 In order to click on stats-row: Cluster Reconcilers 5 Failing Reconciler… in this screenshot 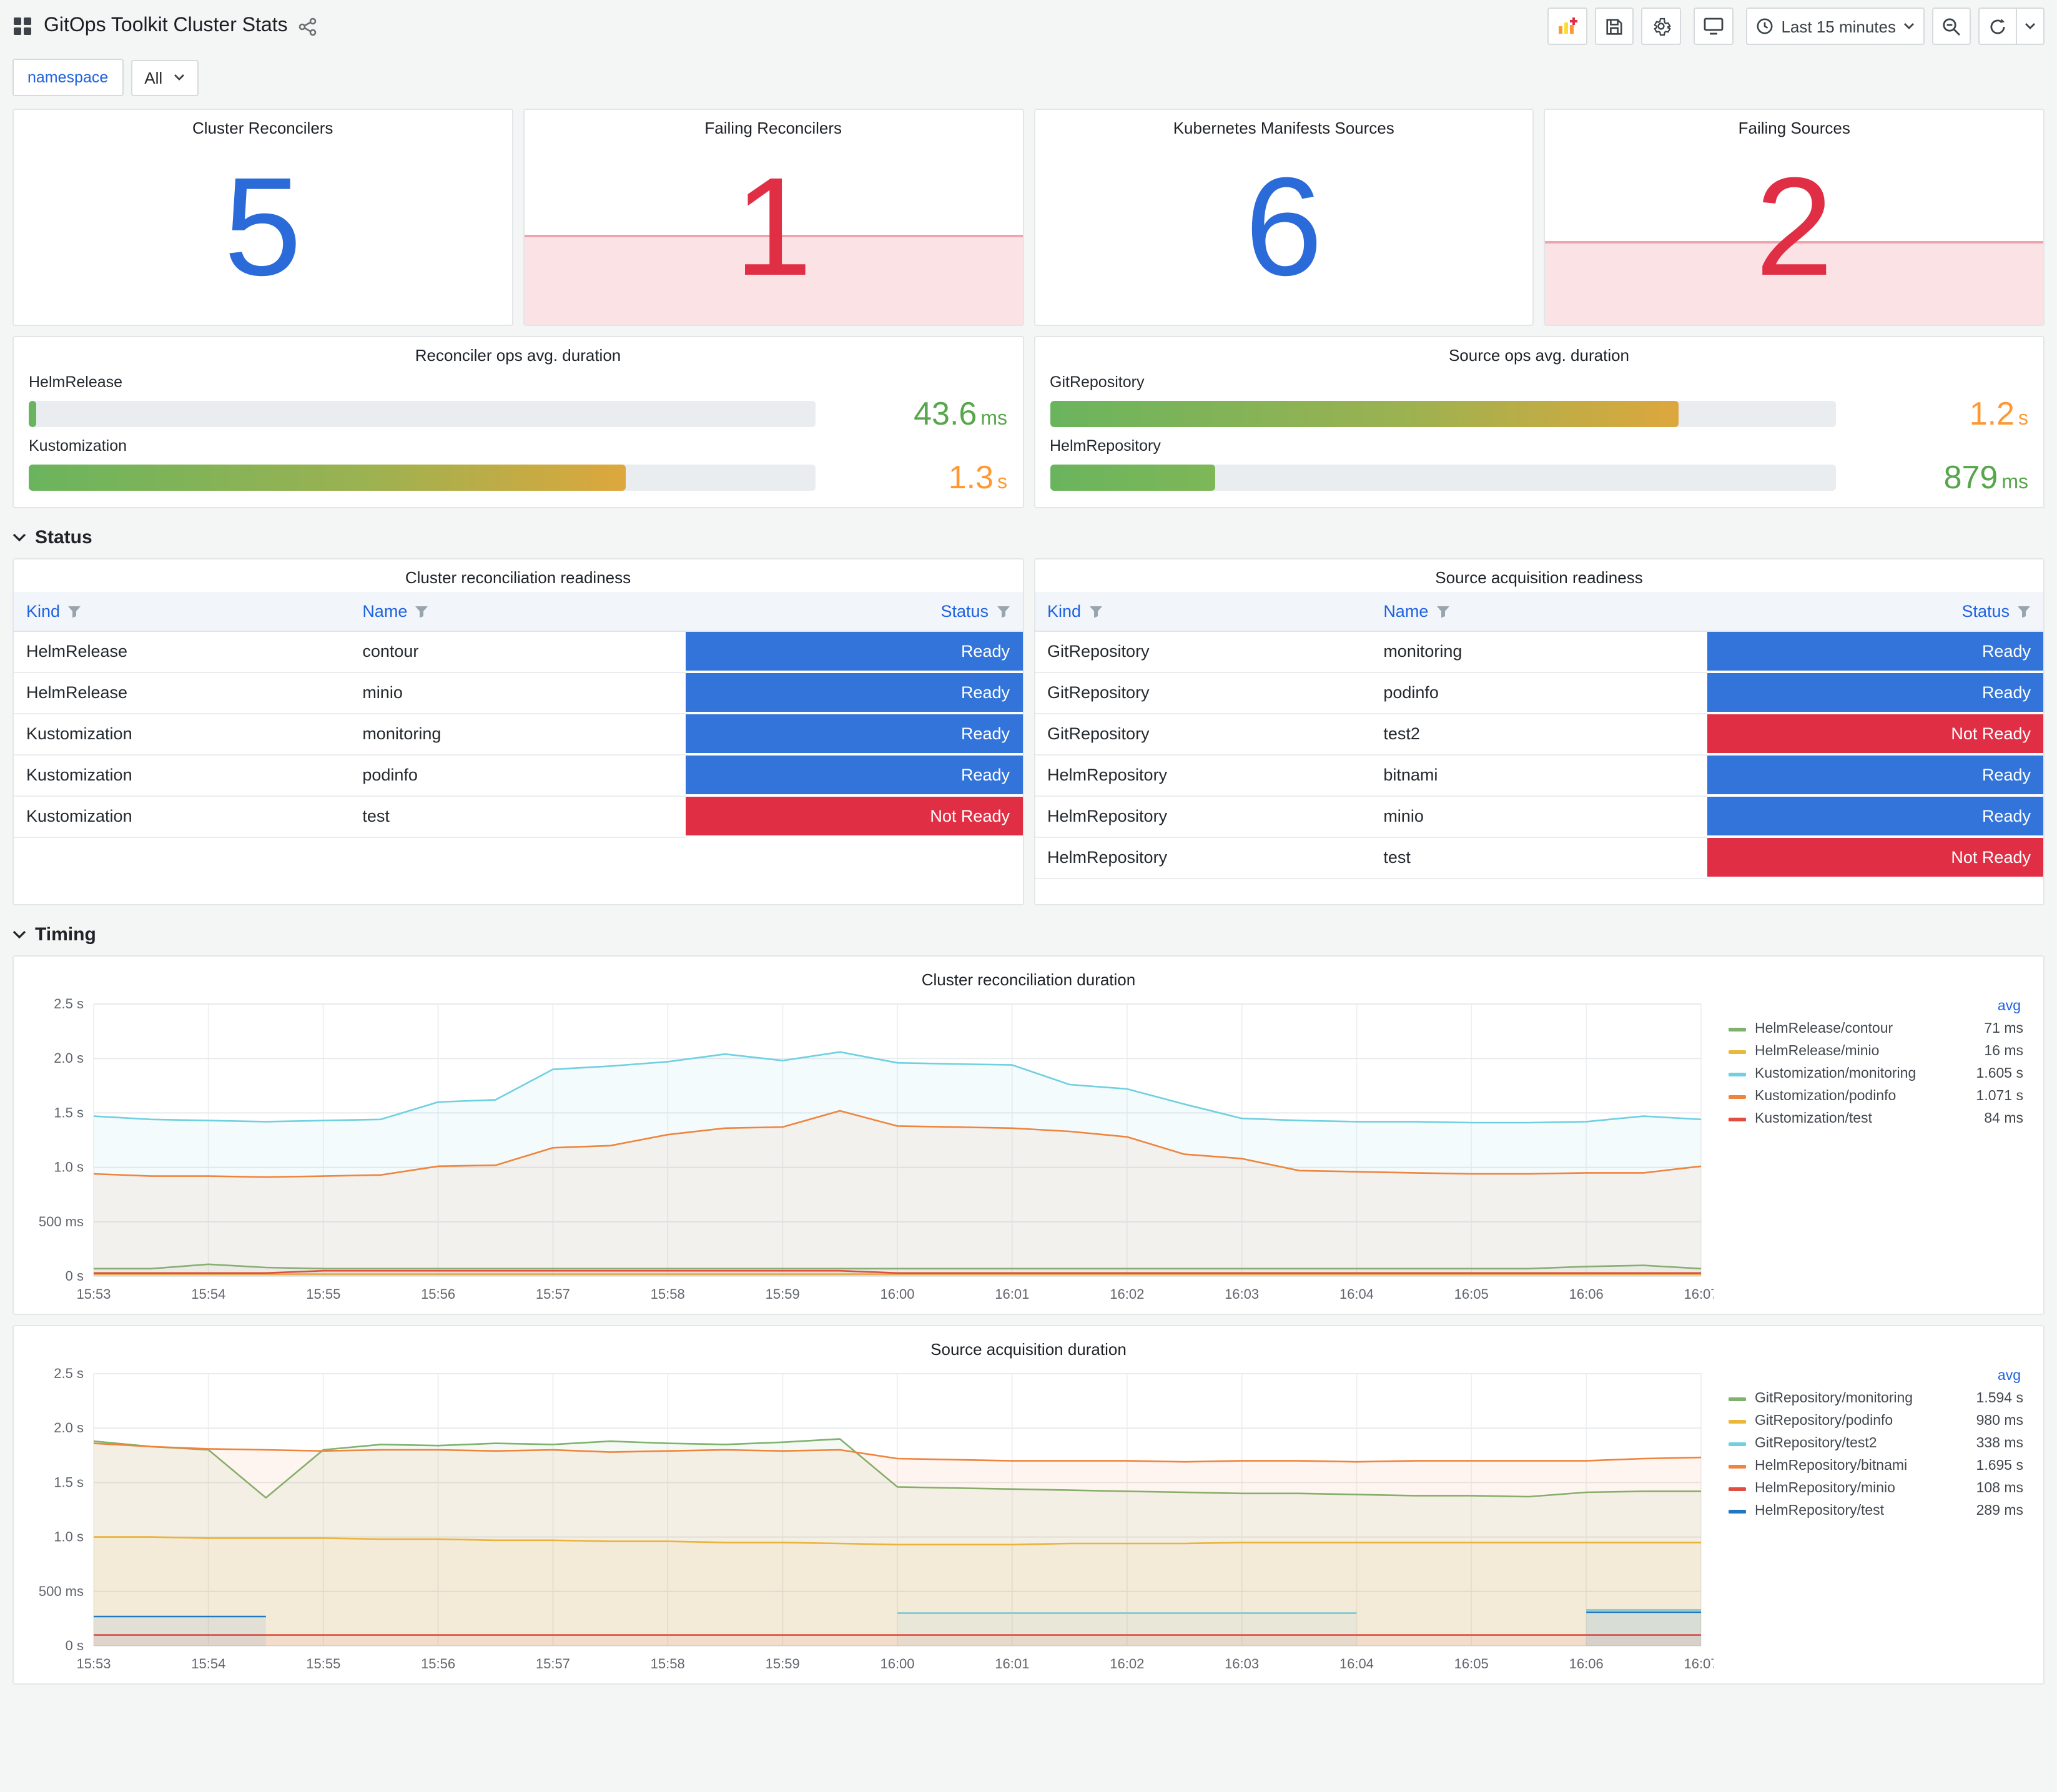, I will do `click(1028, 217)`.